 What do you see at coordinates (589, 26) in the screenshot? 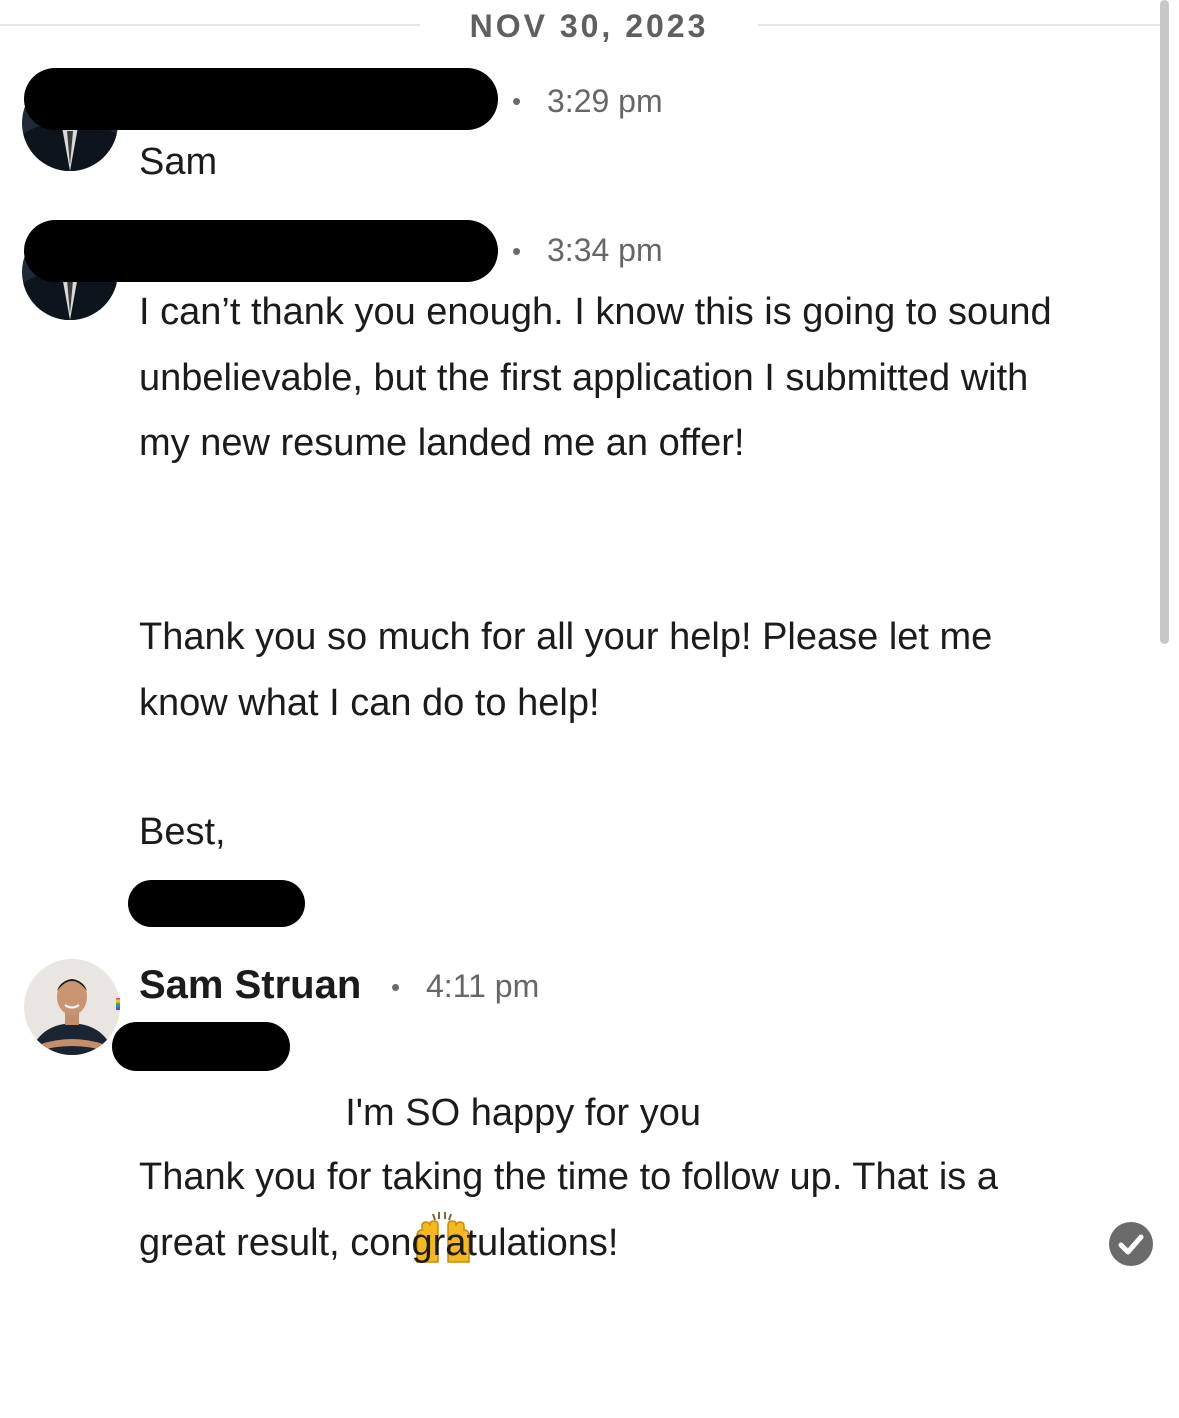
I see `date-divider-label: NOV 30, 2023` at bounding box center [589, 26].